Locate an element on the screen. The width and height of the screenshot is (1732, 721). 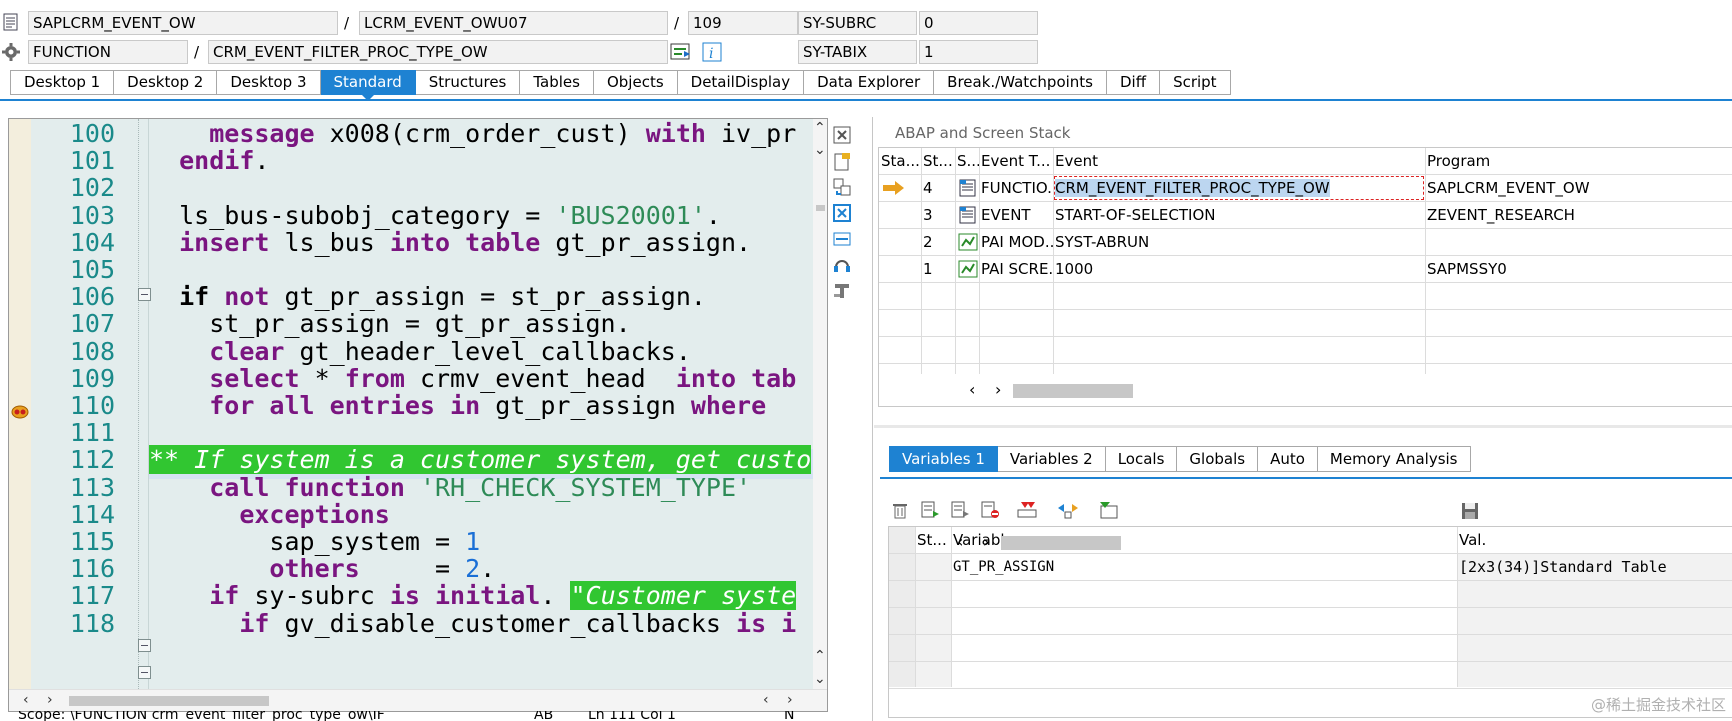
tab-variables-1: Variables 1 is located at coordinates (943, 459).